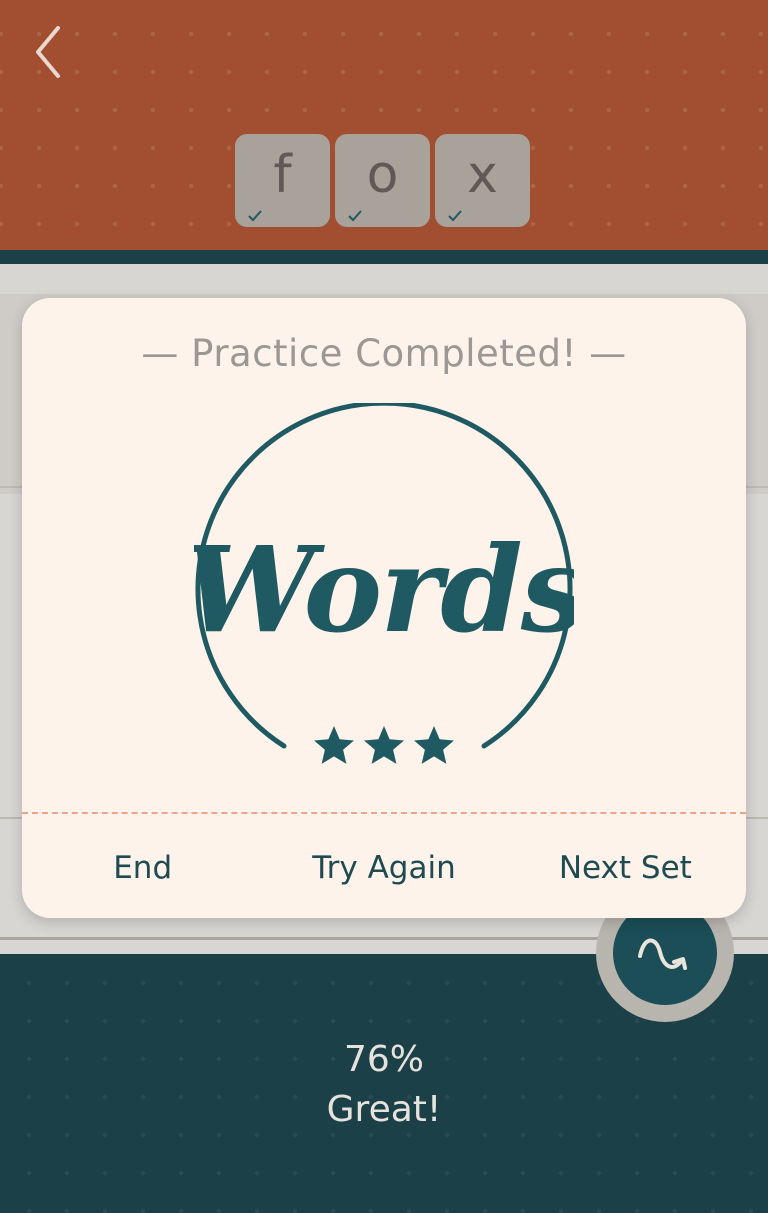 This screenshot has width=768, height=1213. Describe the element at coordinates (384, 257) in the screenshot. I see `header-divider` at that location.